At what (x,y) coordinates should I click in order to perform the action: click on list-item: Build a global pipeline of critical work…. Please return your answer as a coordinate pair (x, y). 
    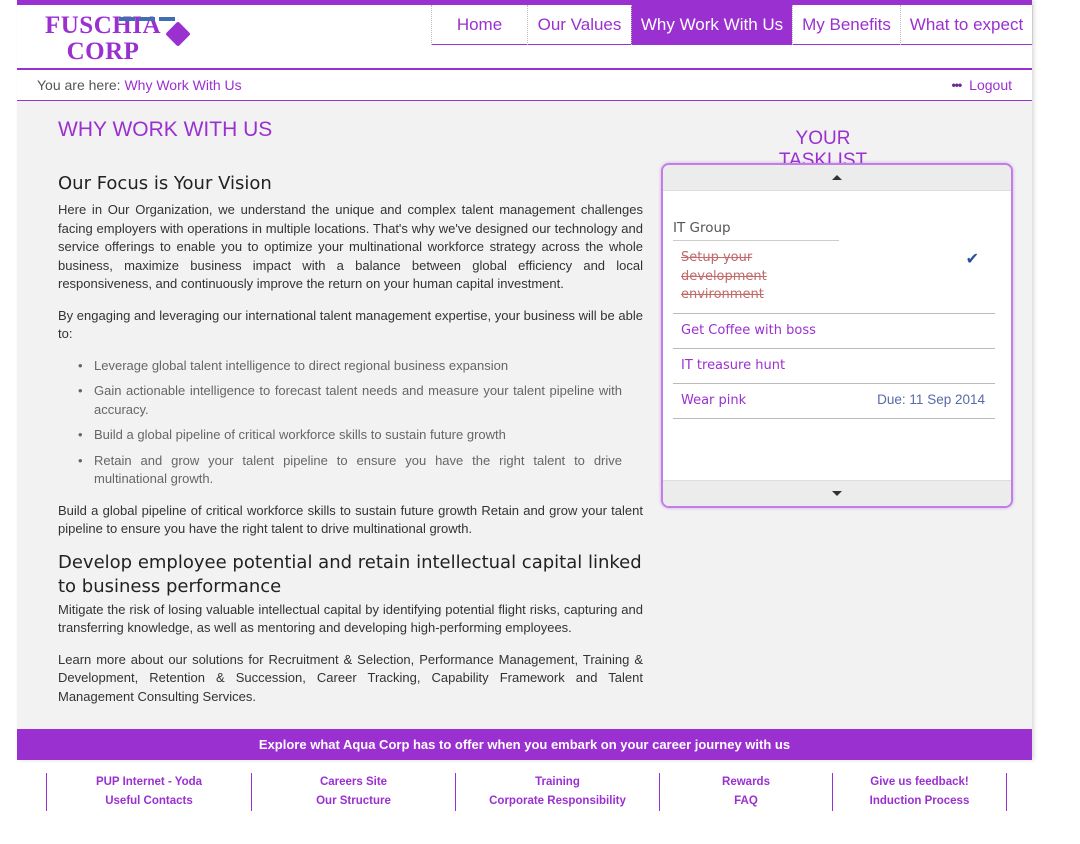
    Looking at the image, I should click on (350, 435).